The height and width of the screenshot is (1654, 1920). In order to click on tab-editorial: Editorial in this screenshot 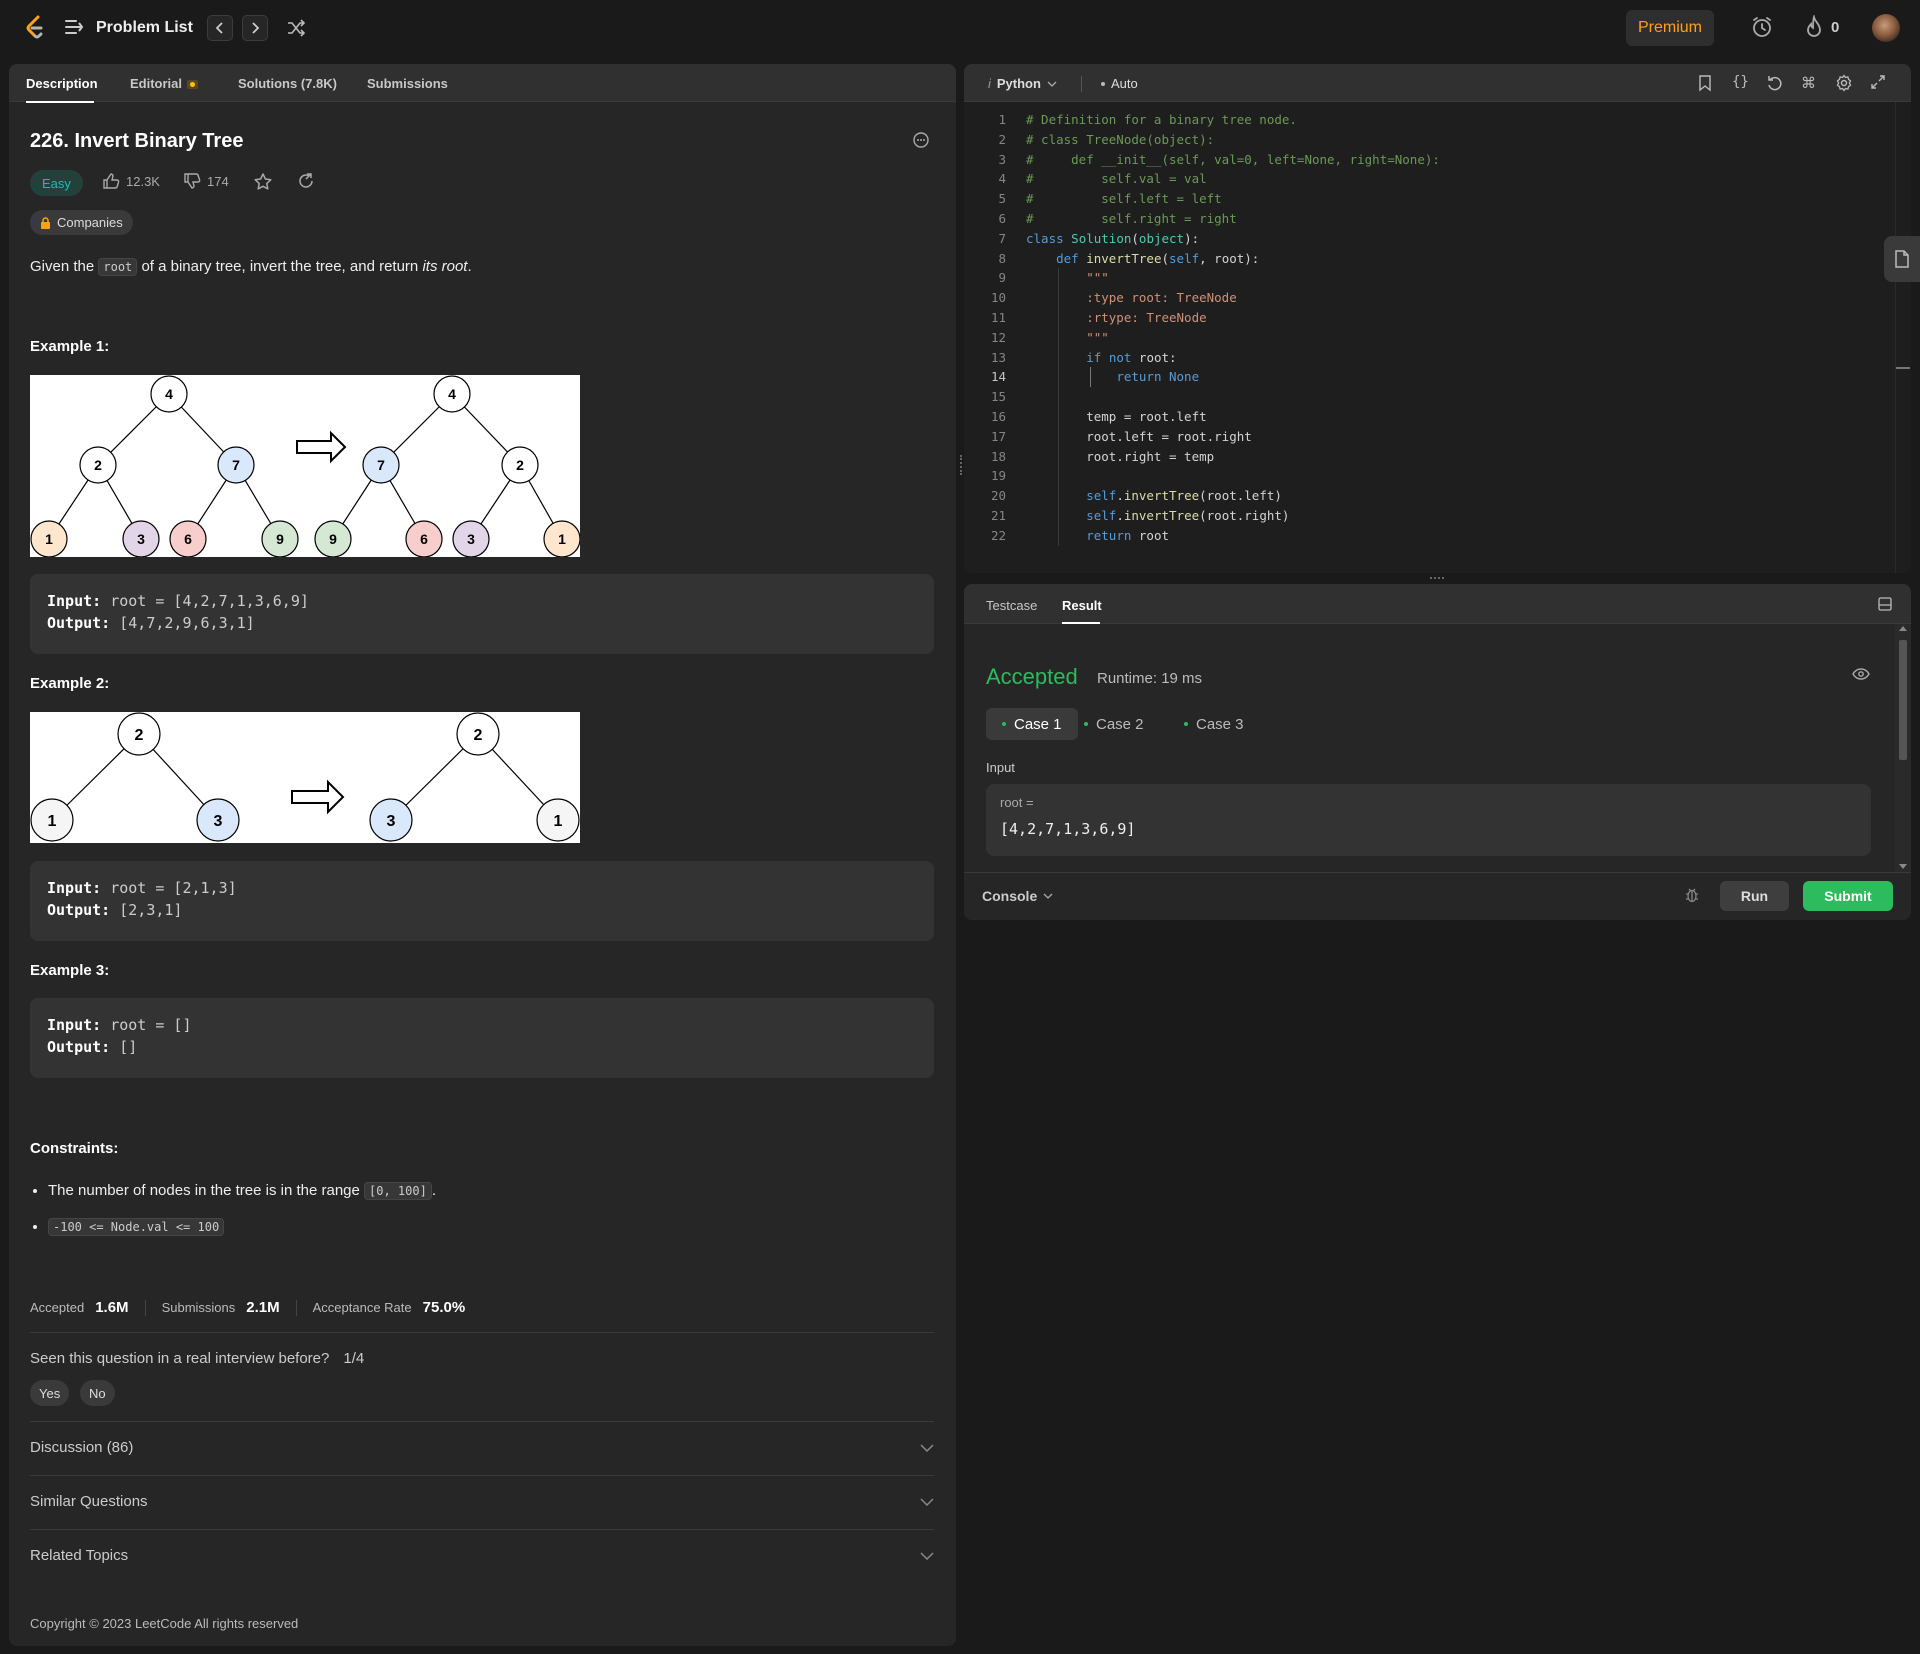, I will do `click(164, 83)`.